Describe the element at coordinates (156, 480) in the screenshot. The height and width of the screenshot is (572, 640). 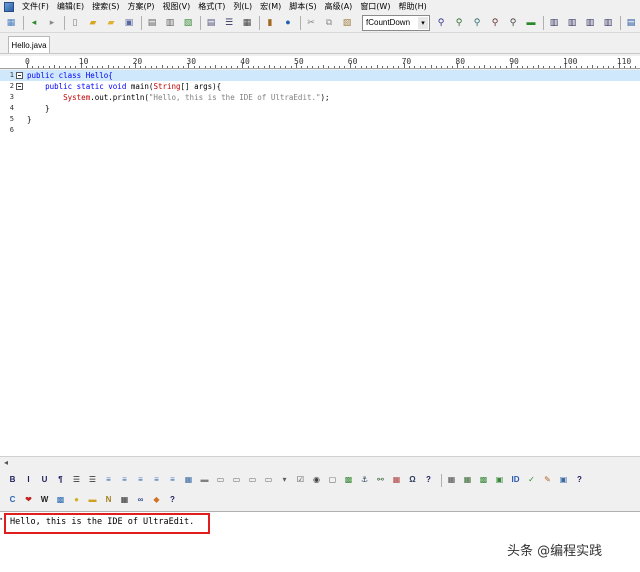
I see `outdent-icon: ≡` at that location.